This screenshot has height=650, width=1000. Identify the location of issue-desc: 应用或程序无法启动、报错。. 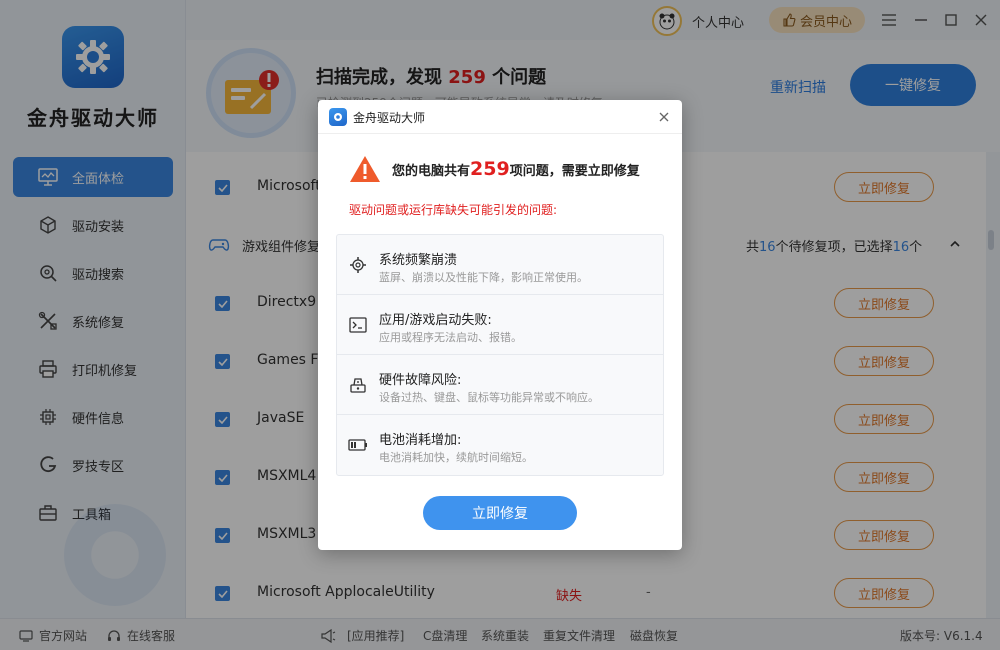
(450, 337).